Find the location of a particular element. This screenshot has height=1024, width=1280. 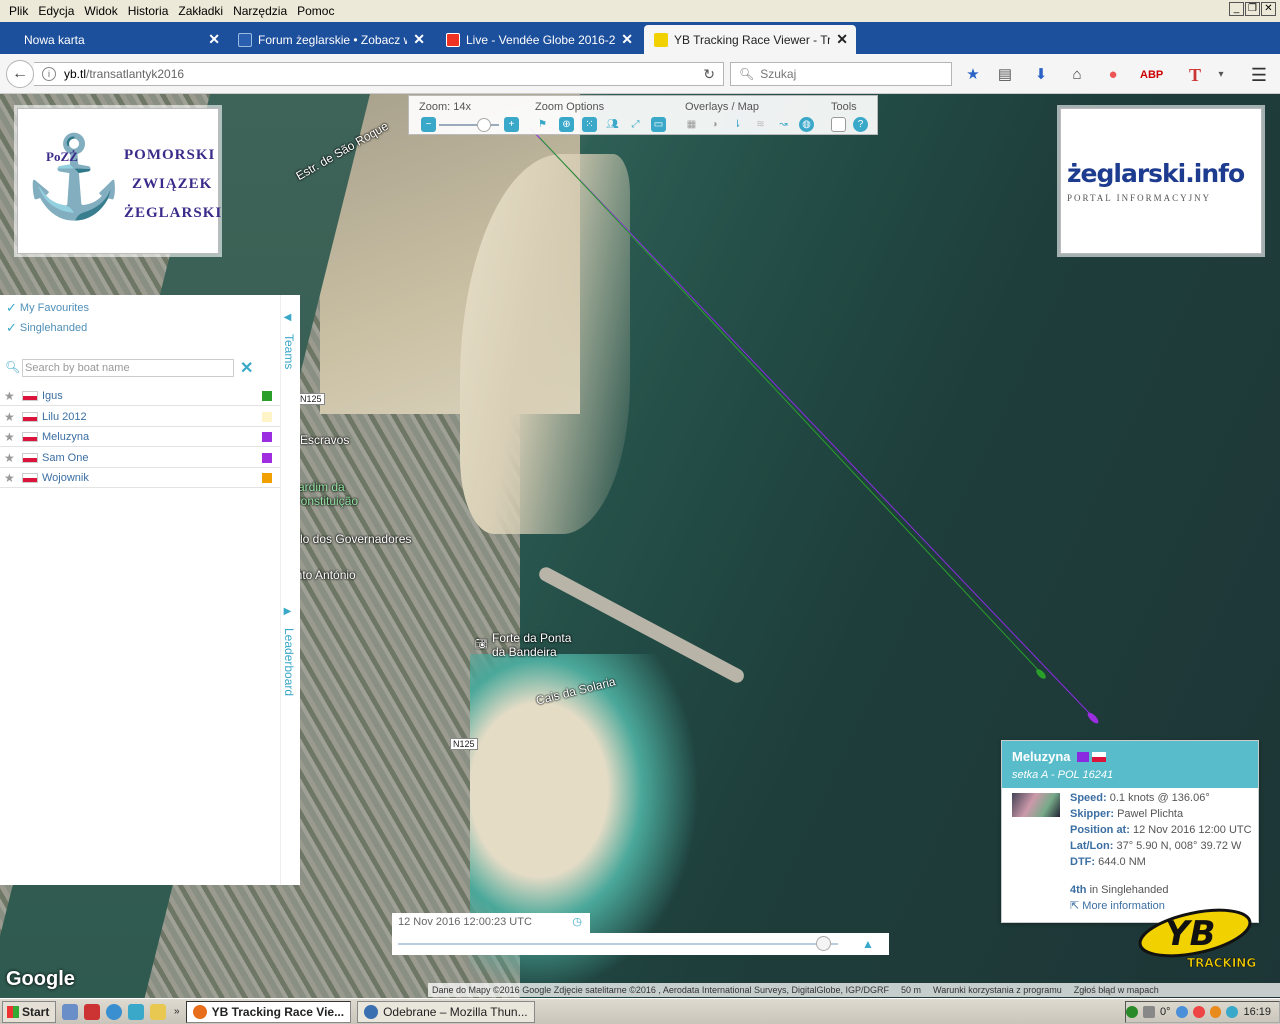

checkbox-tool-icon is located at coordinates (838, 124).